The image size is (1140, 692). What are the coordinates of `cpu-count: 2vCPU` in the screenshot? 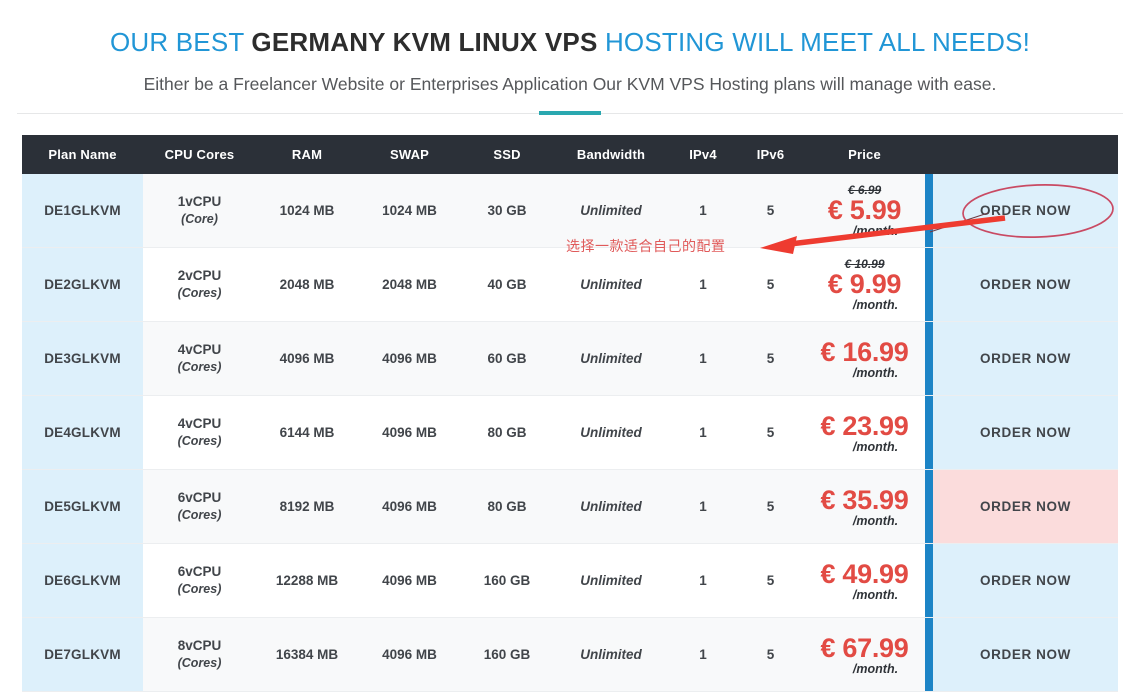 It's located at (199, 275).